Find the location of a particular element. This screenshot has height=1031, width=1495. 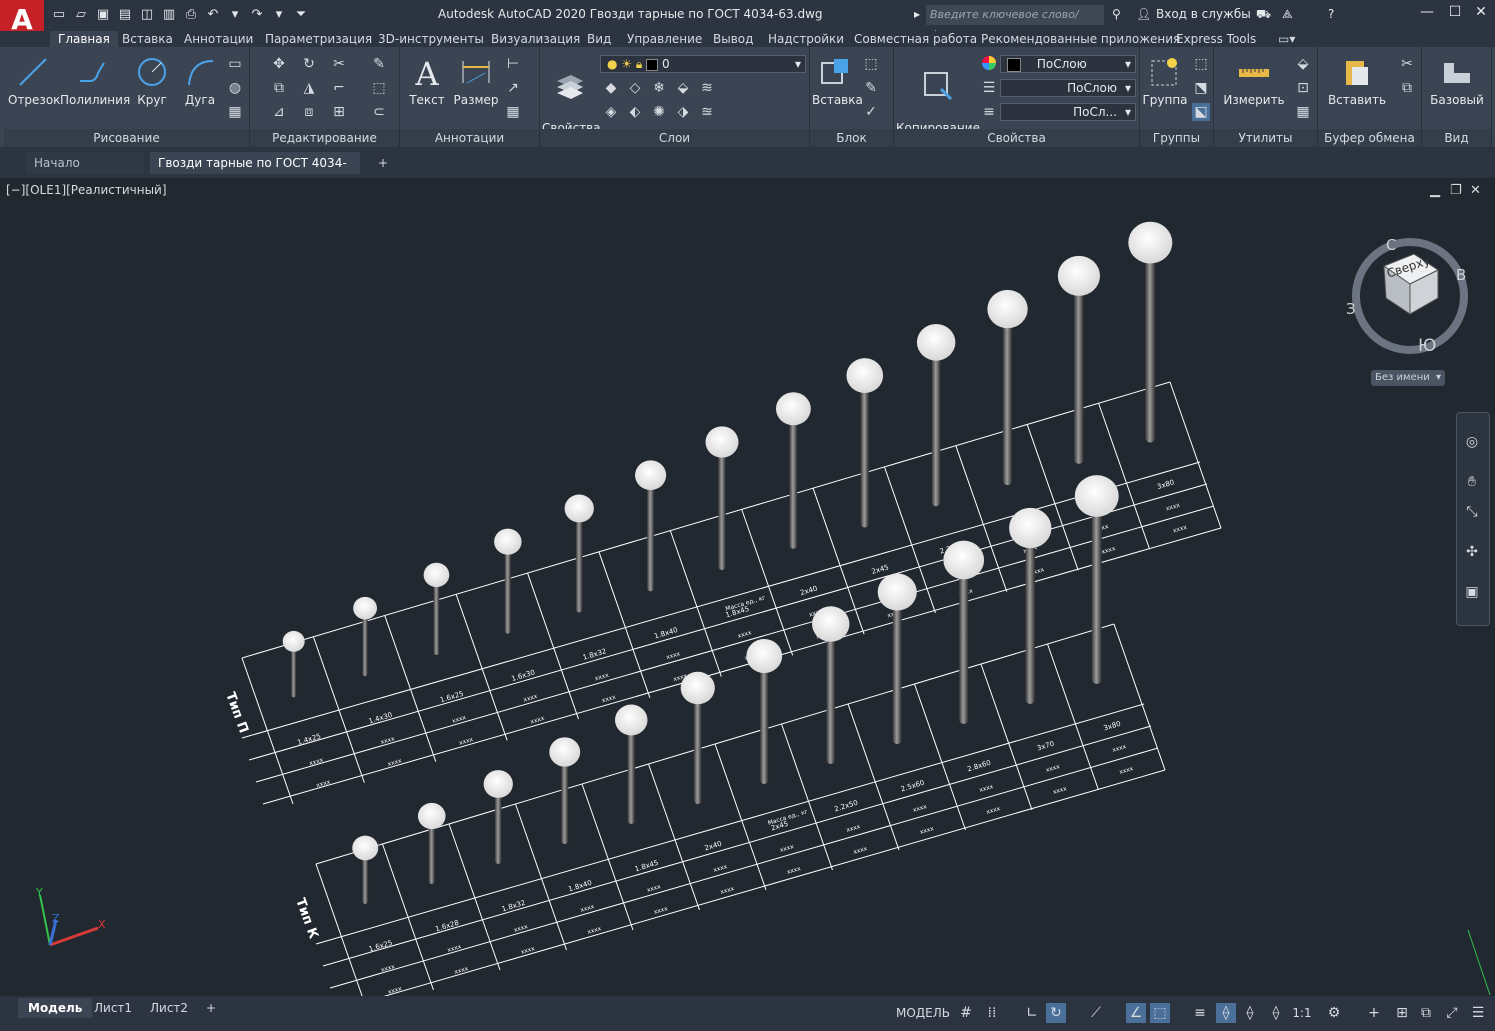

open-web-icon: ▥ is located at coordinates (169, 15).